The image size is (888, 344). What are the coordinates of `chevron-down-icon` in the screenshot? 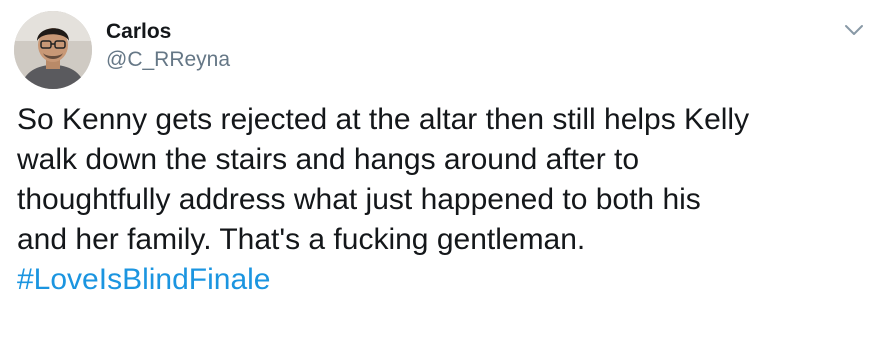 It's located at (854, 30).